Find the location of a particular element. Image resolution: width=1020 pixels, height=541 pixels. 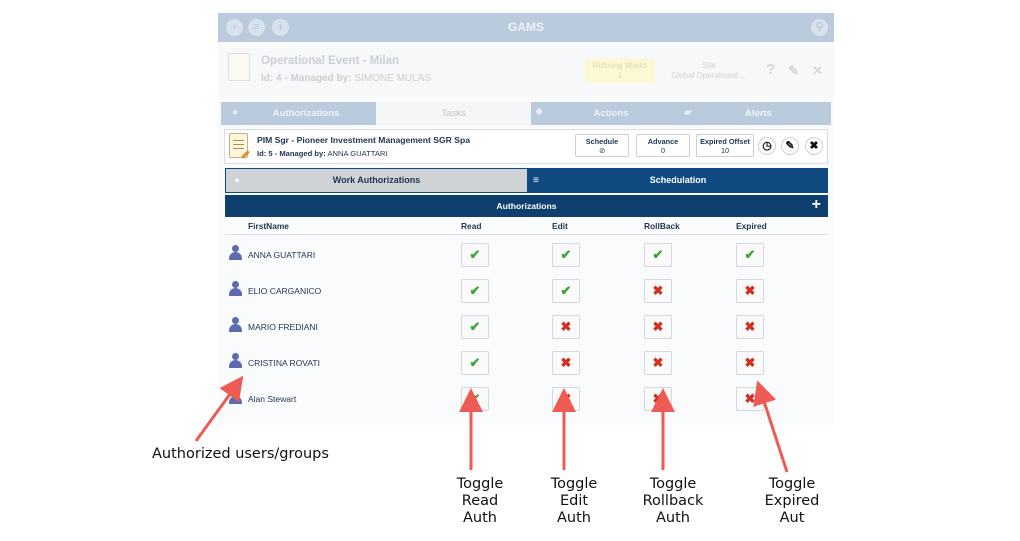

annotation-expired-line1: Toggle is located at coordinates (792, 484).